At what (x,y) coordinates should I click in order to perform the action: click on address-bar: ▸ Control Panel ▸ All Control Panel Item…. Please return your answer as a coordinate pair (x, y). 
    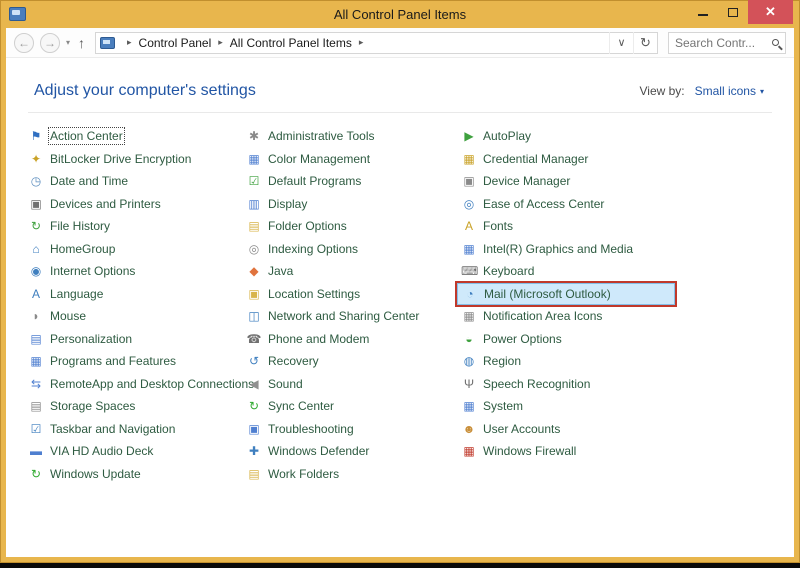
    Looking at the image, I should click on (376, 42).